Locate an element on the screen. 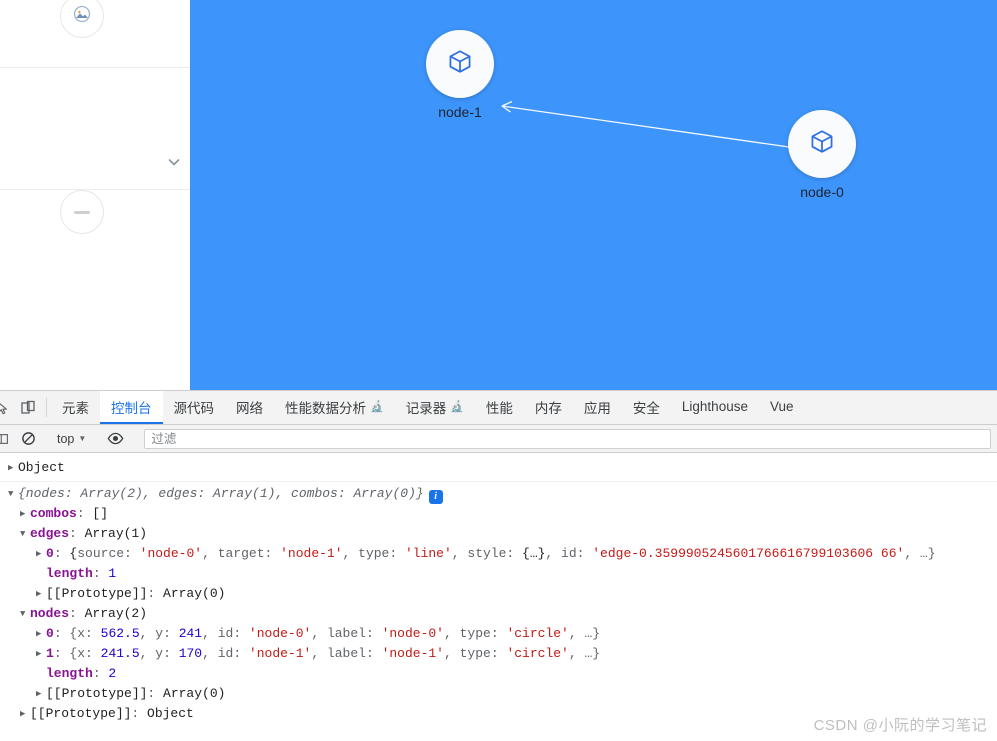  sidebar-toggle-icon is located at coordinates (7, 439).